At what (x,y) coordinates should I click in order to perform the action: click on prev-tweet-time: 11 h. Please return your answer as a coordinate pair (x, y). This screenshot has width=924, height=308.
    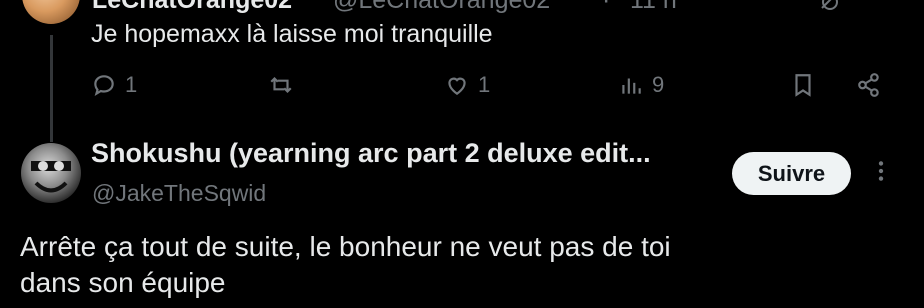
    Looking at the image, I should click on (653, 7).